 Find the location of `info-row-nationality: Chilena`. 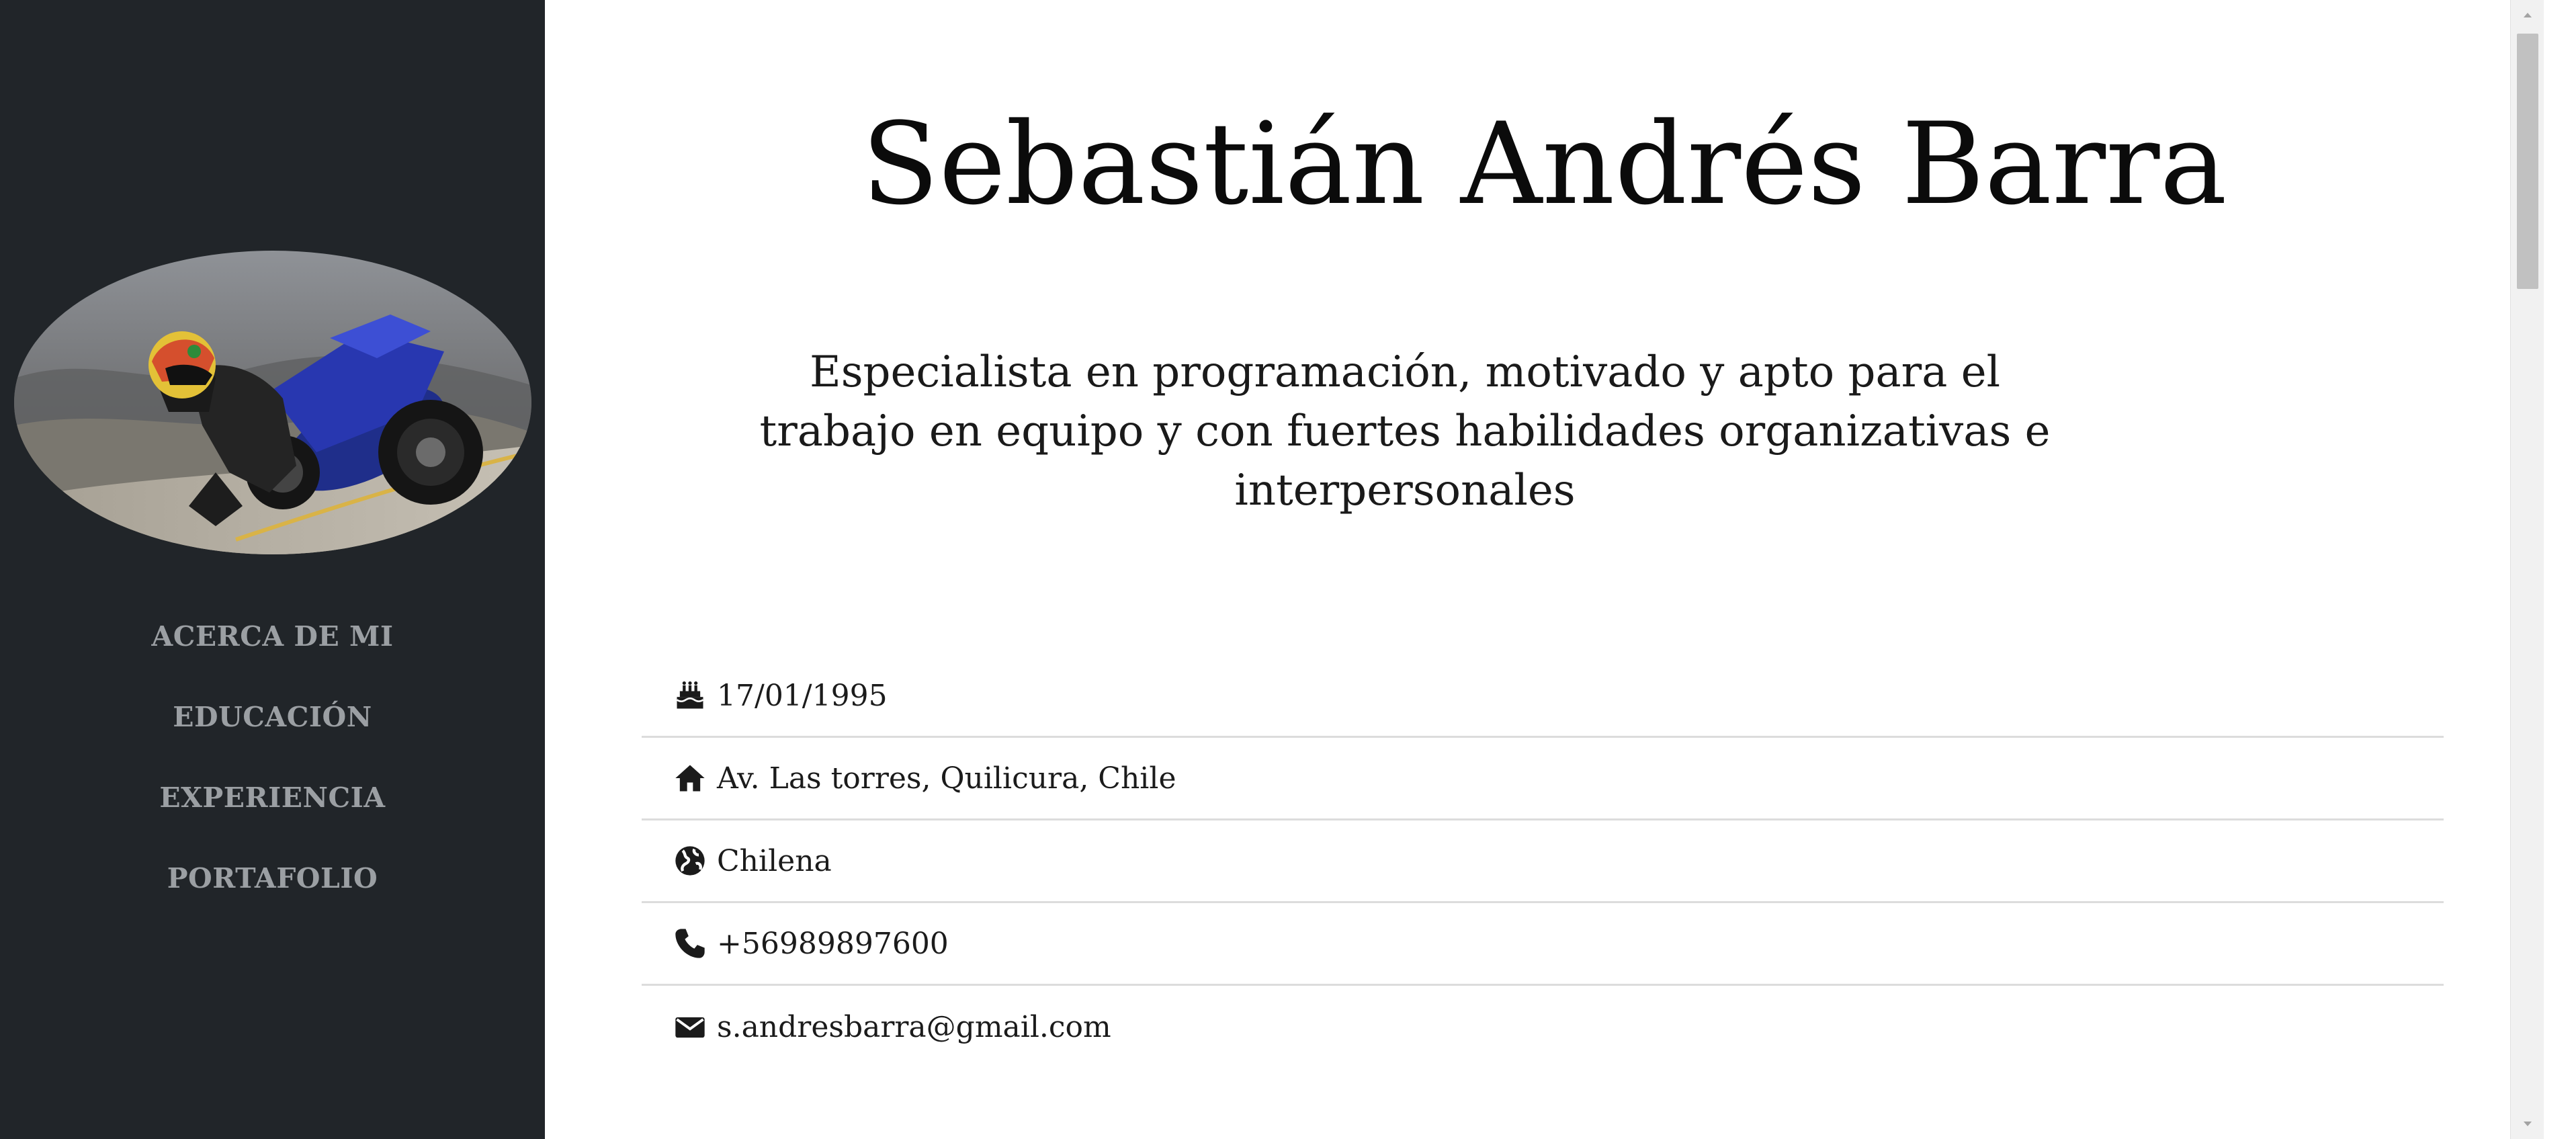

info-row-nationality: Chilena is located at coordinates (1543, 861).